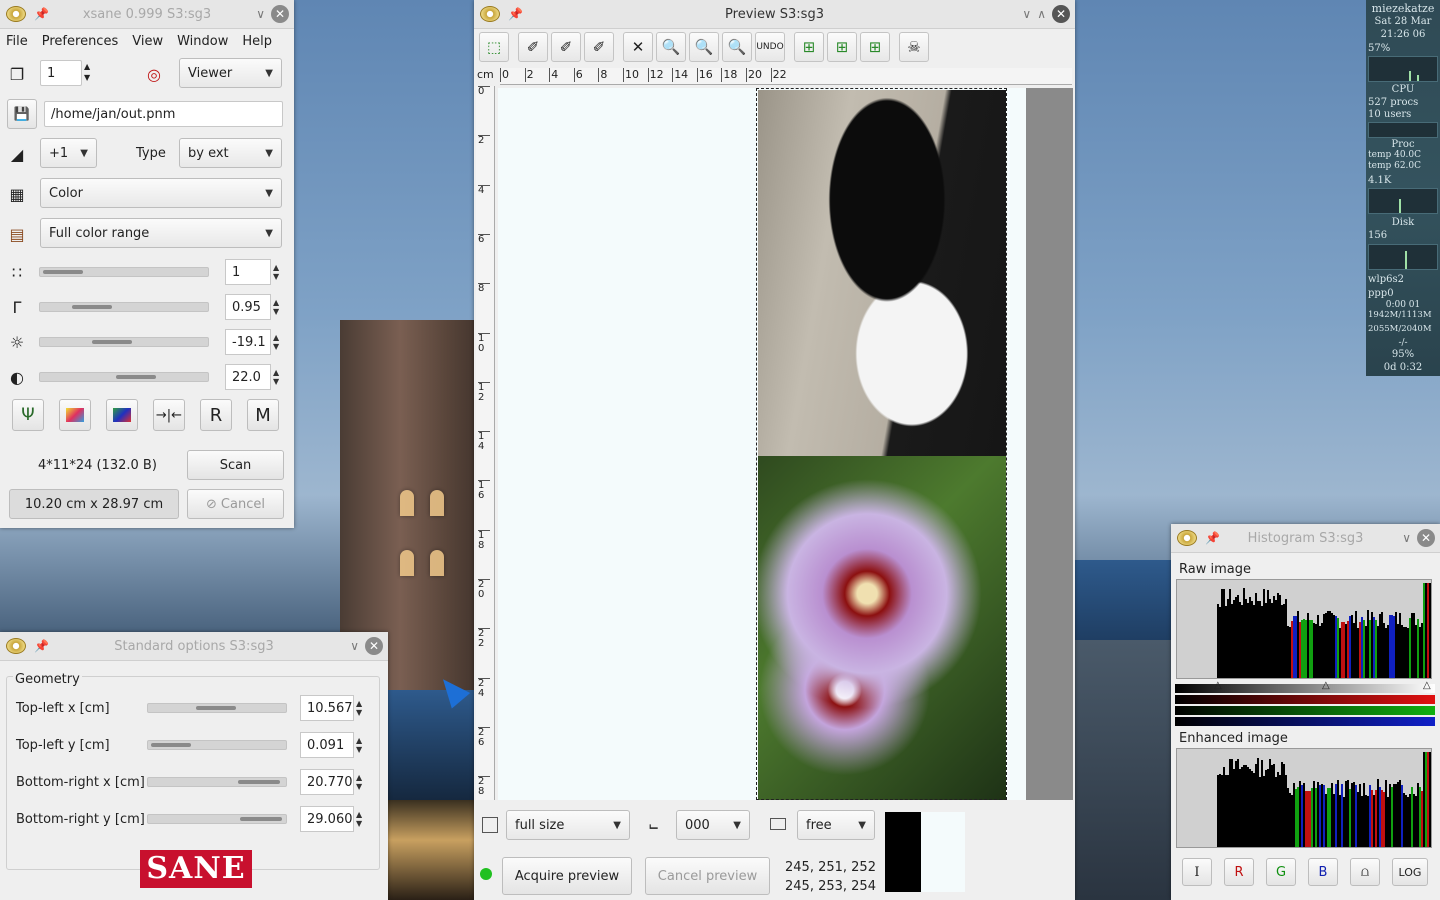 The height and width of the screenshot is (900, 1440). I want to click on zoom-out-icon: 🔍, so click(671, 47).